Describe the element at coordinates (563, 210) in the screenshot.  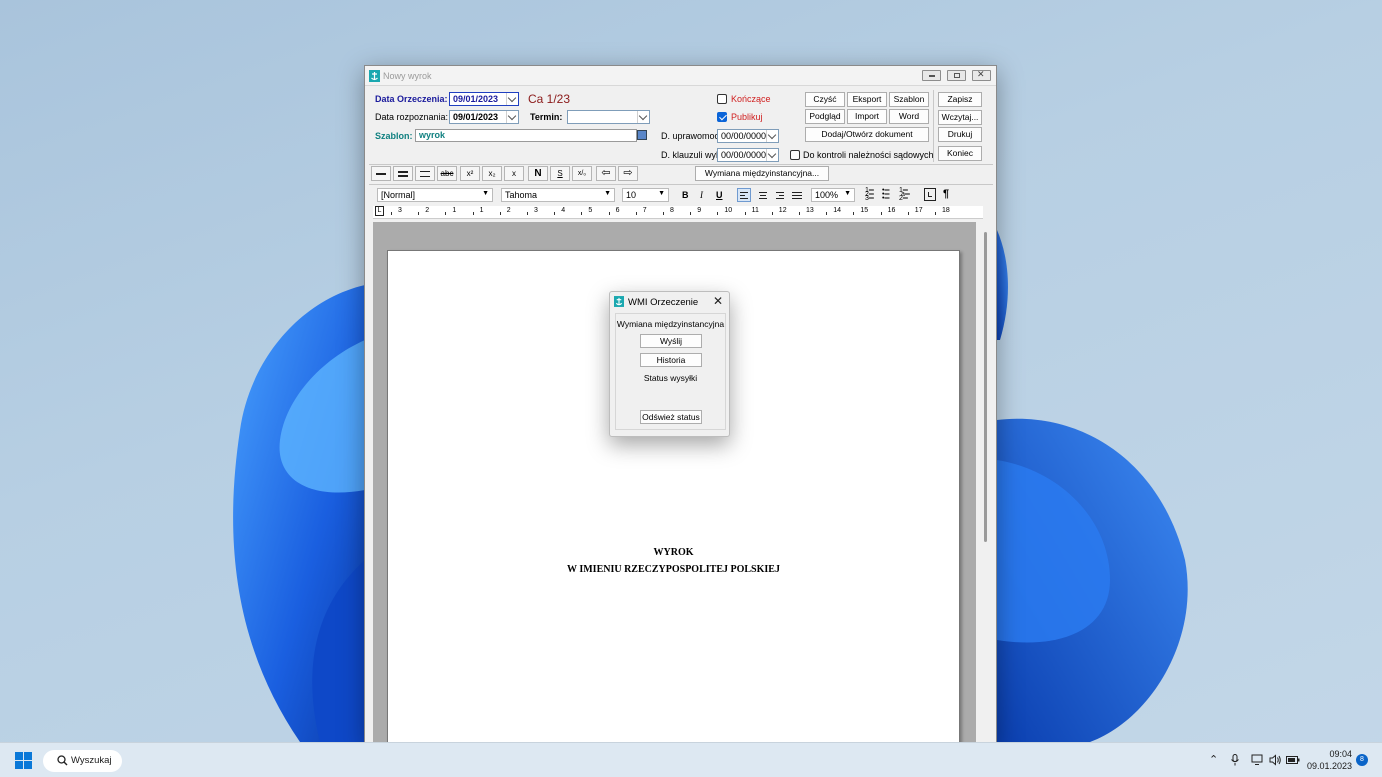
I see `ruler-number: 4` at that location.